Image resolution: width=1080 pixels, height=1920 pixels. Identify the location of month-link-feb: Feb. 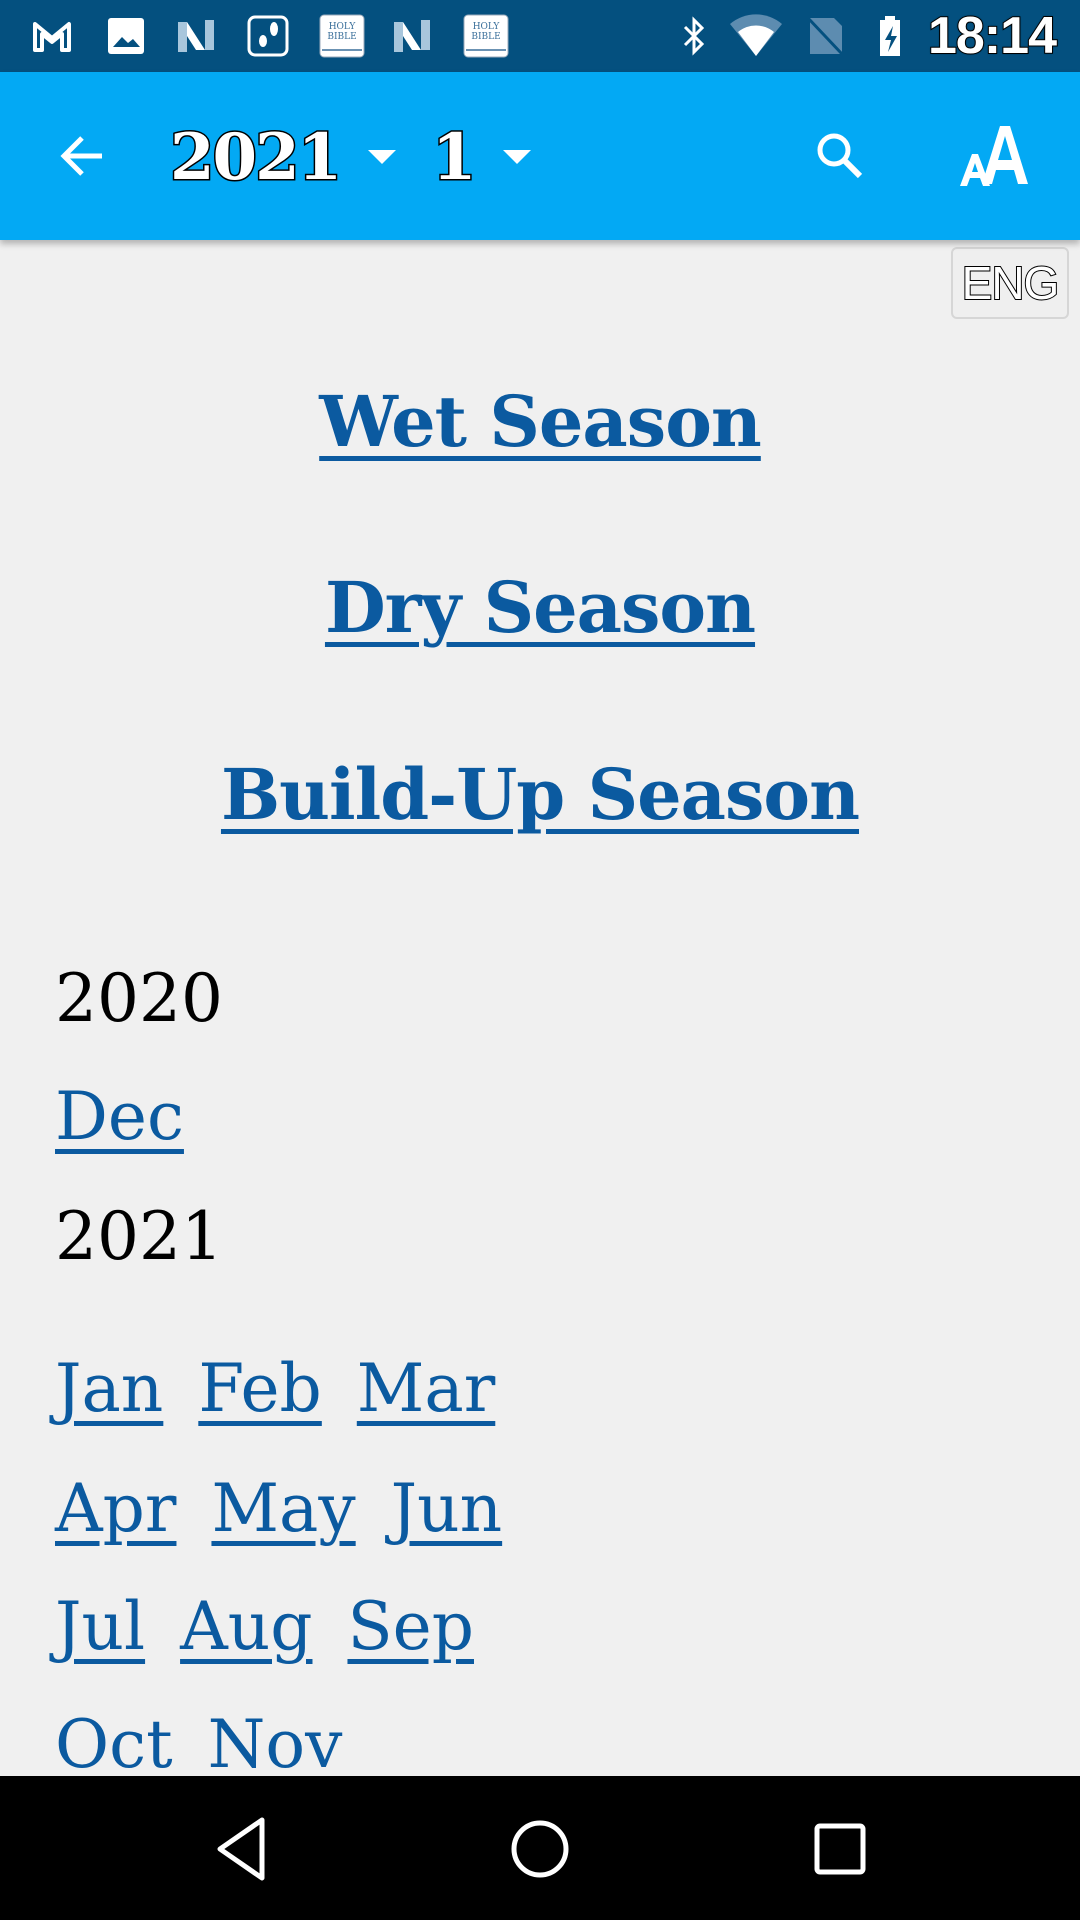
(260, 1388).